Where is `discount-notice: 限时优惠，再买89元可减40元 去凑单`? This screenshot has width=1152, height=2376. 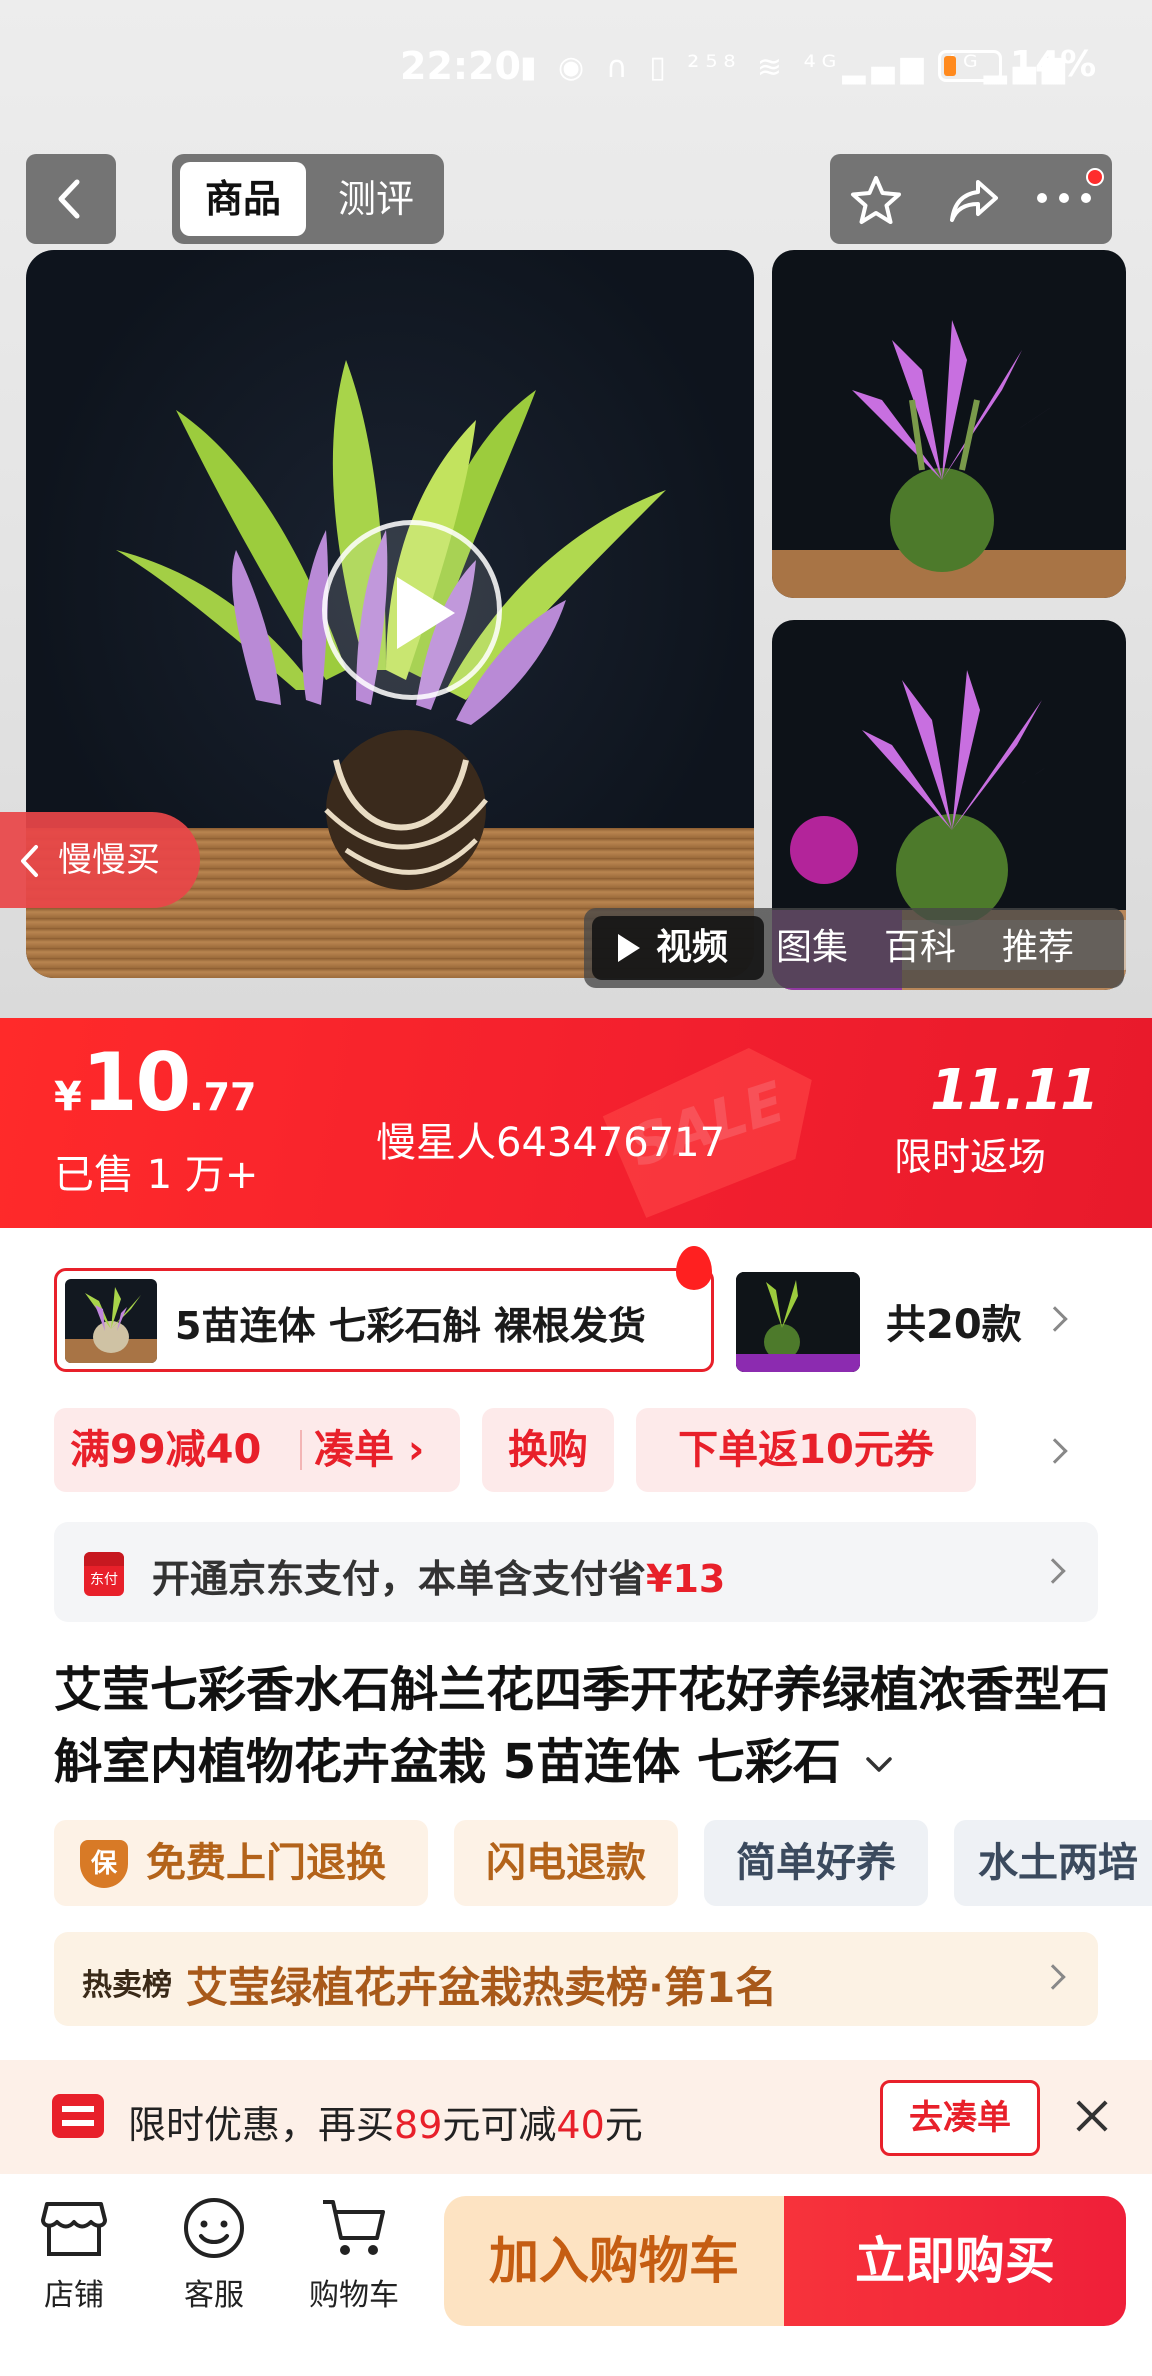 discount-notice: 限时优惠，再买89元可减40元 去凑单 is located at coordinates (576, 2117).